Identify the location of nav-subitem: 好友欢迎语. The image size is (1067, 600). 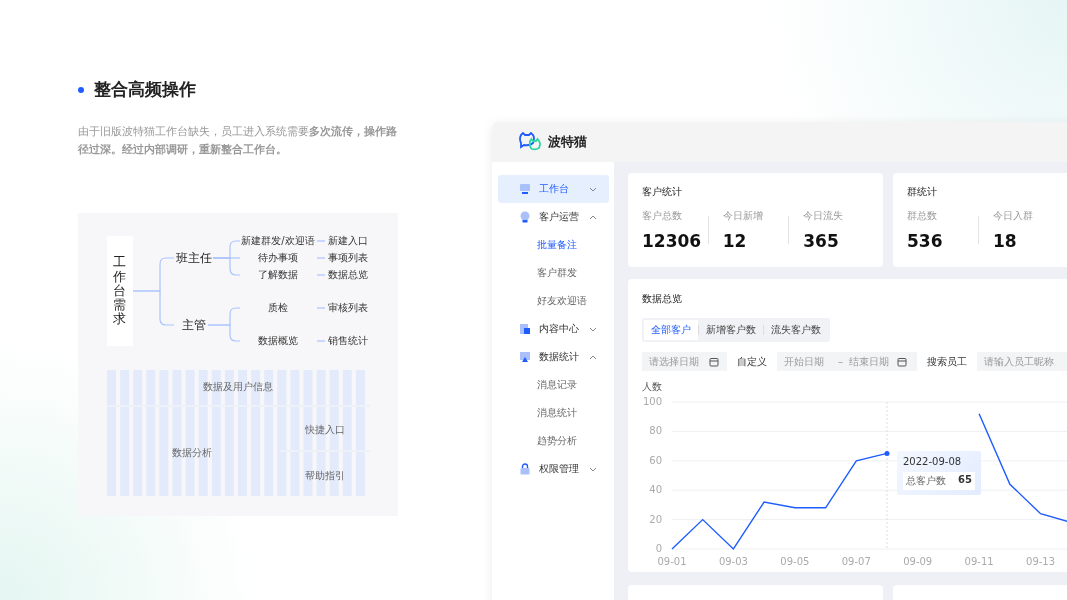
(553, 301).